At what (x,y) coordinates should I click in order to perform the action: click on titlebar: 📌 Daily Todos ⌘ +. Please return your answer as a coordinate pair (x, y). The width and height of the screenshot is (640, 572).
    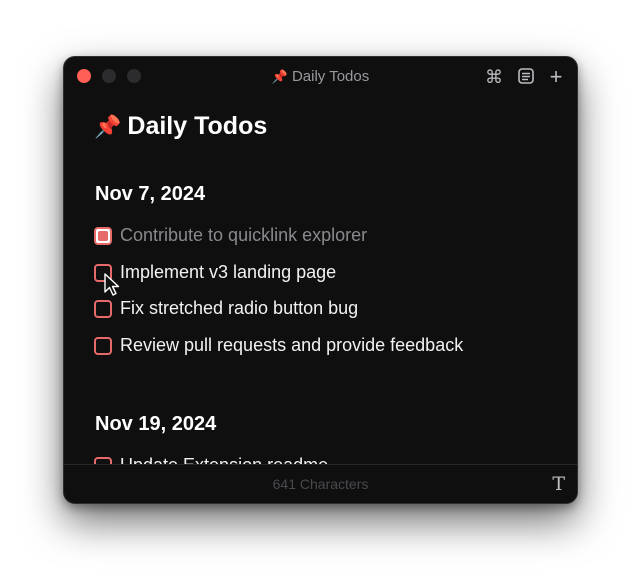
    Looking at the image, I should click on (320, 77).